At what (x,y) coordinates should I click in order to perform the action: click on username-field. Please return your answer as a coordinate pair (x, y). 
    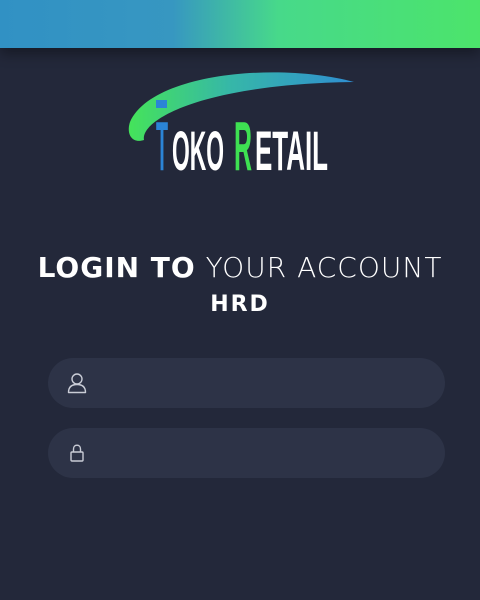
    Looking at the image, I should click on (246, 383).